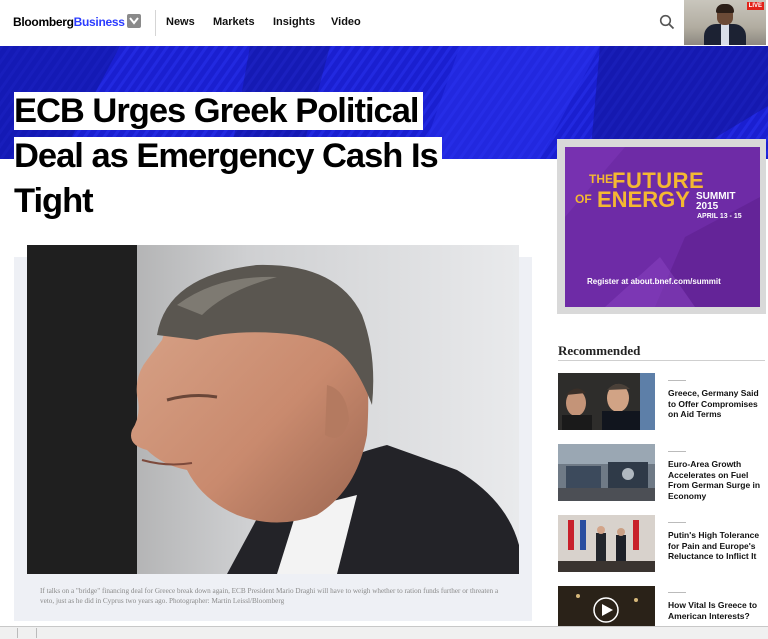 The width and height of the screenshot is (768, 639). I want to click on ad-year: 2015, so click(707, 206).